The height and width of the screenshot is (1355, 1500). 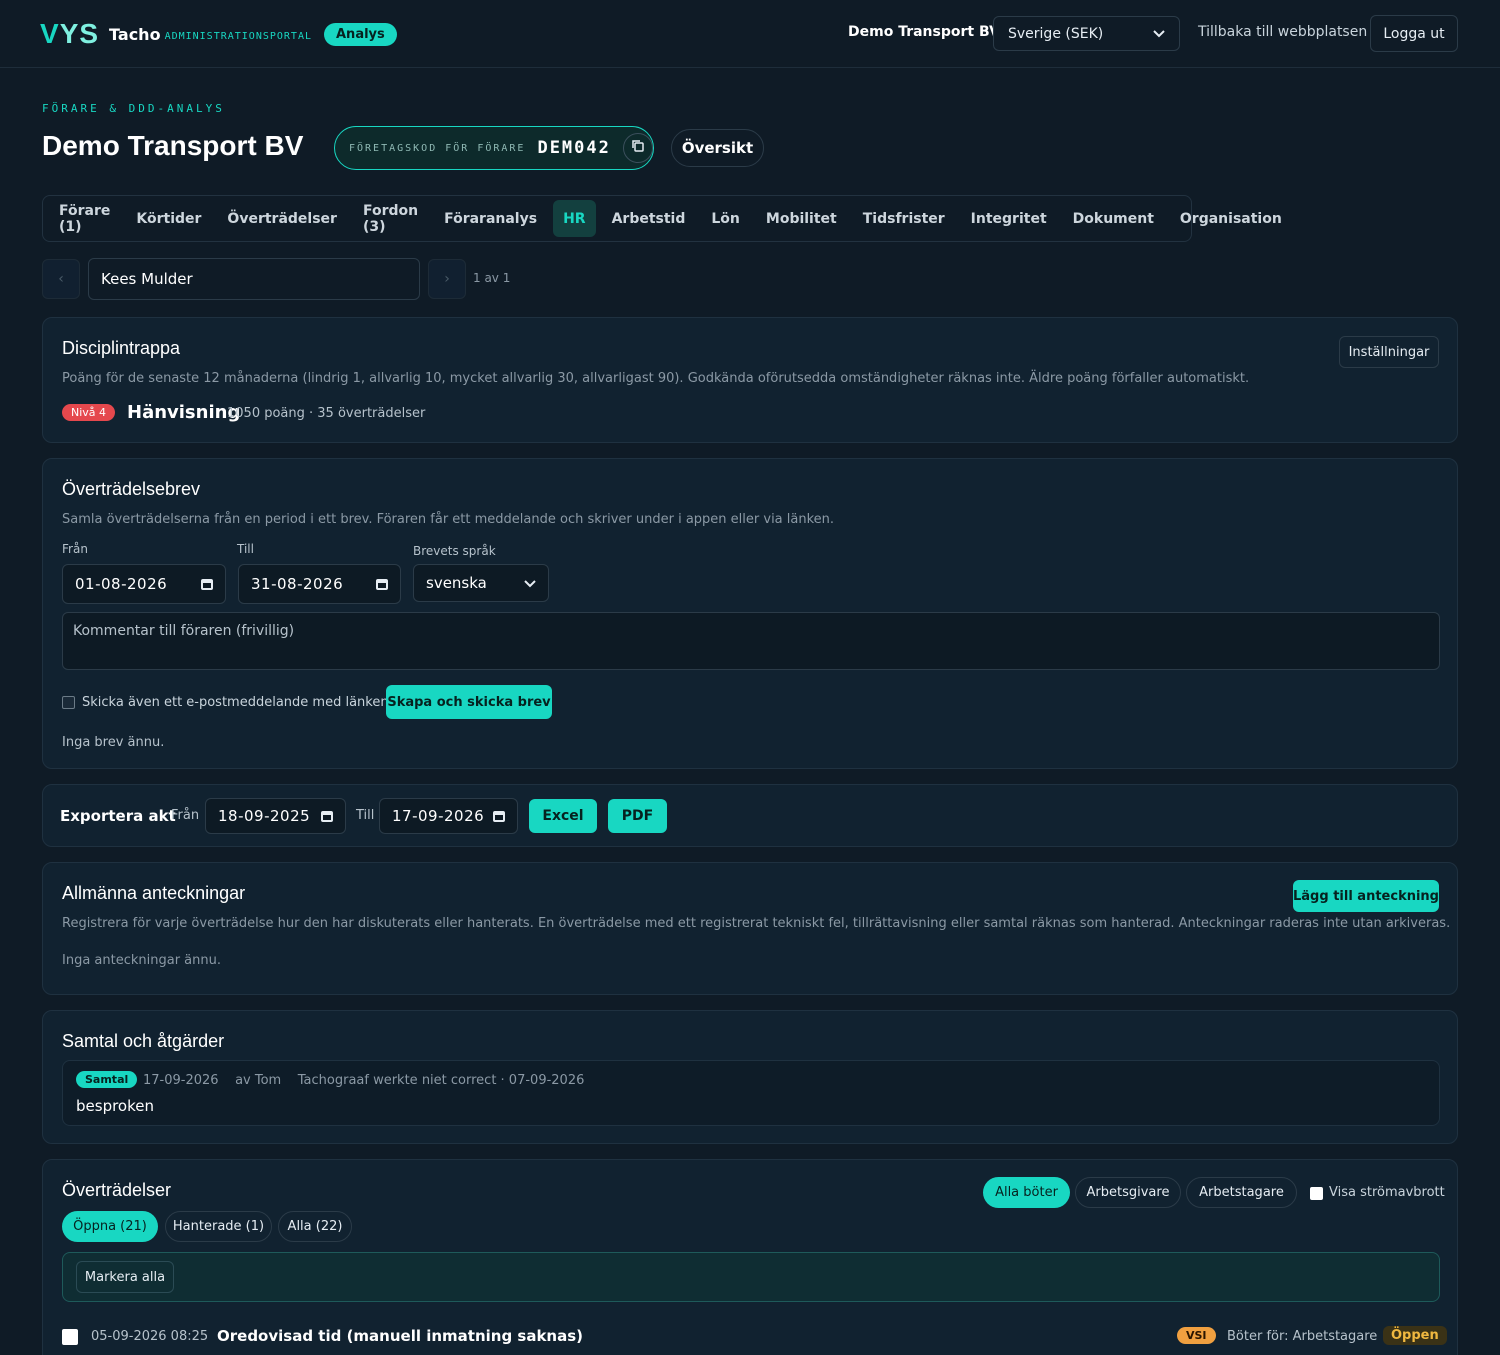 What do you see at coordinates (84, 218) in the screenshot?
I see `tab-drivers: Förare (1)` at bounding box center [84, 218].